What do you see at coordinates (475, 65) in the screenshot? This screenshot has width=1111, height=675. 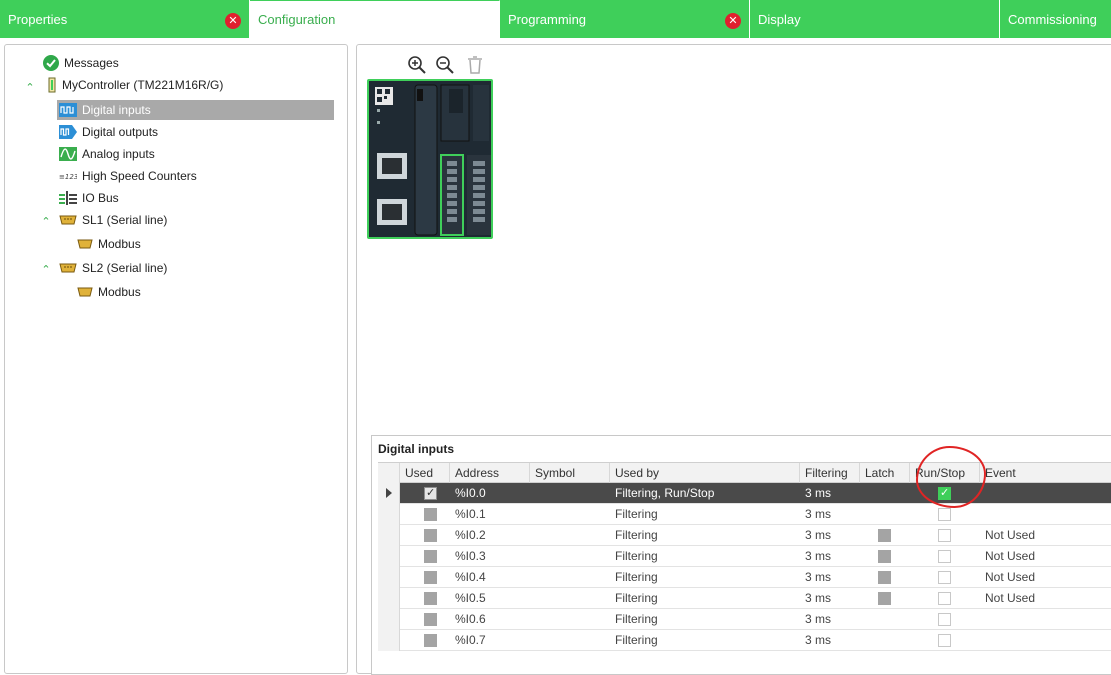 I see `trash-icon` at bounding box center [475, 65].